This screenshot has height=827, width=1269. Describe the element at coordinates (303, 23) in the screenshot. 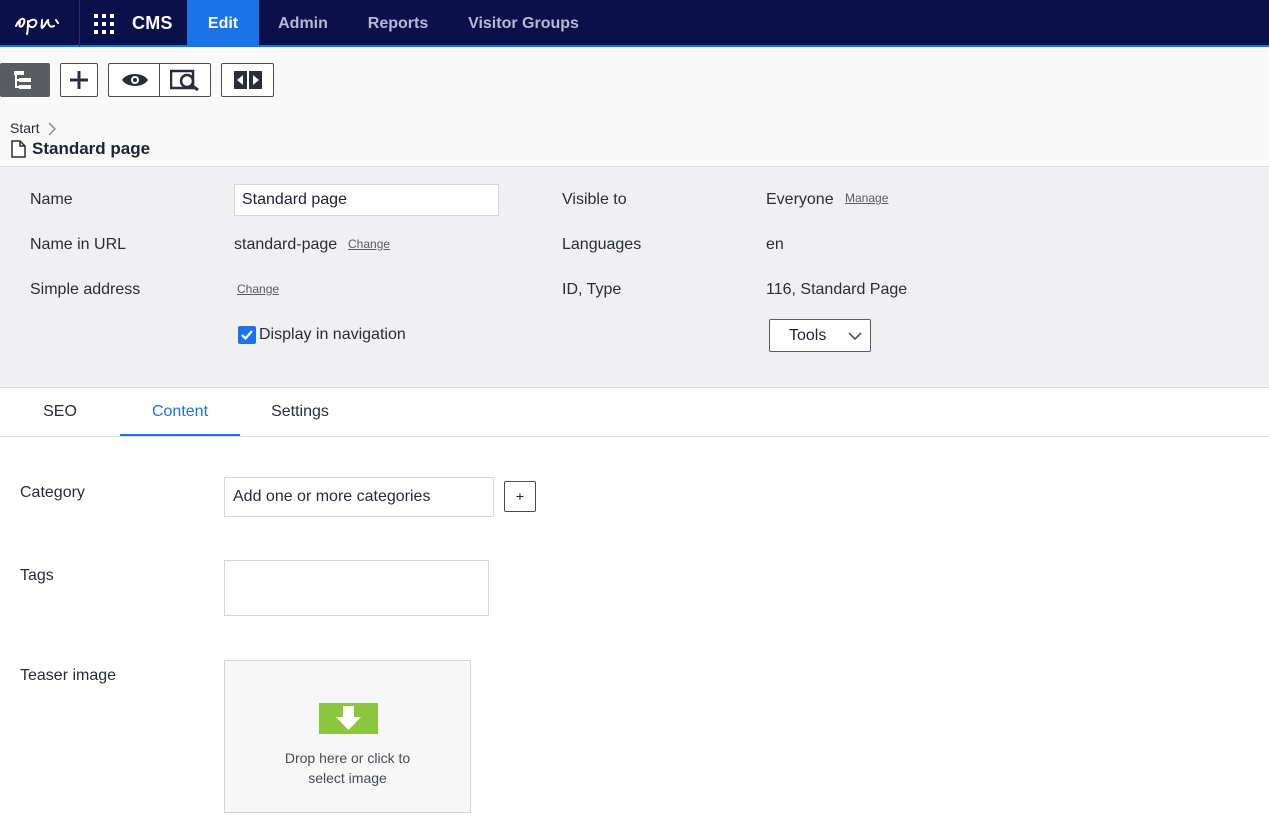

I see `nav-tab-admin: Admin` at that location.